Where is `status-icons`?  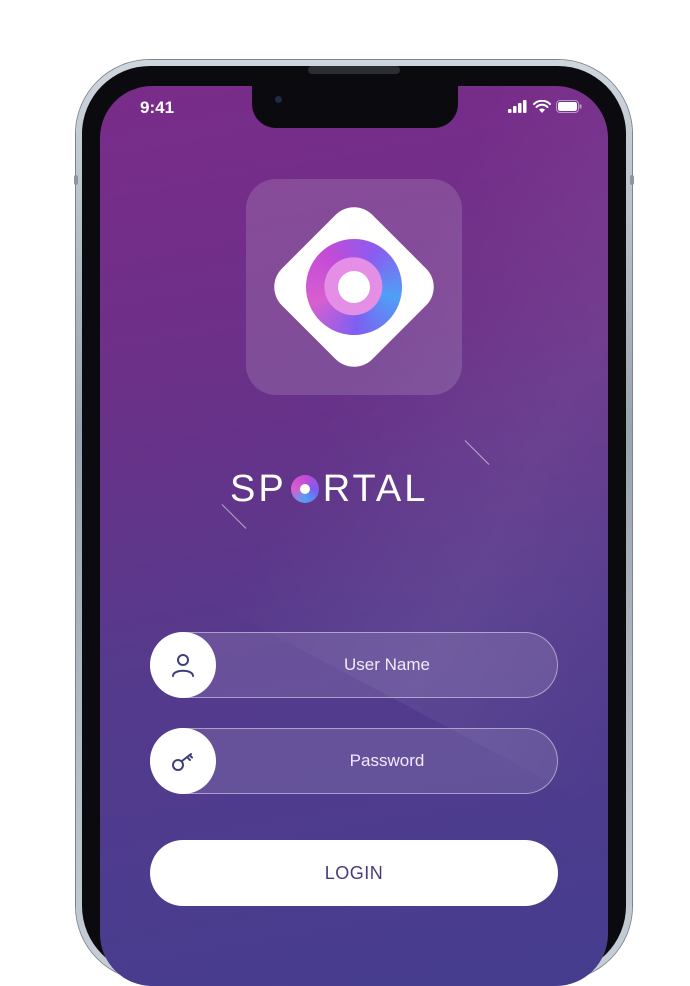 status-icons is located at coordinates (545, 106).